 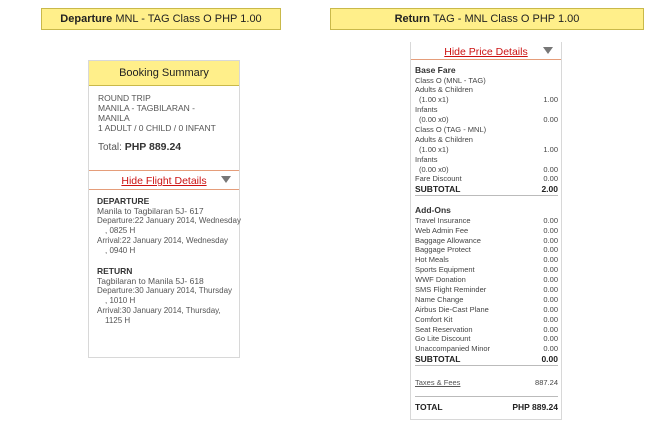 What do you see at coordinates (485, 52) in the screenshot?
I see `hide-price-details-link: Hide Price Details` at bounding box center [485, 52].